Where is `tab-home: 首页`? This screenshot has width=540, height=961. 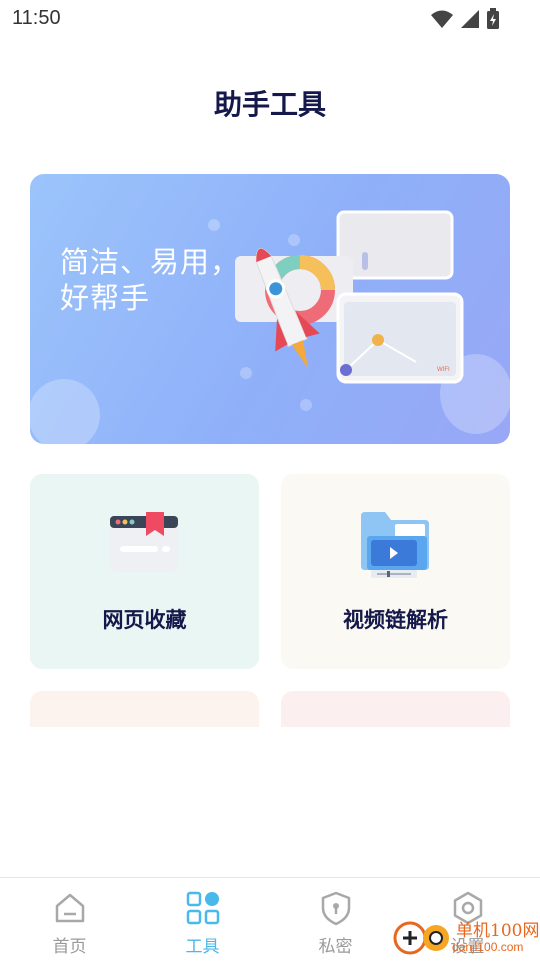
tab-home: 首页 is located at coordinates (69, 919).